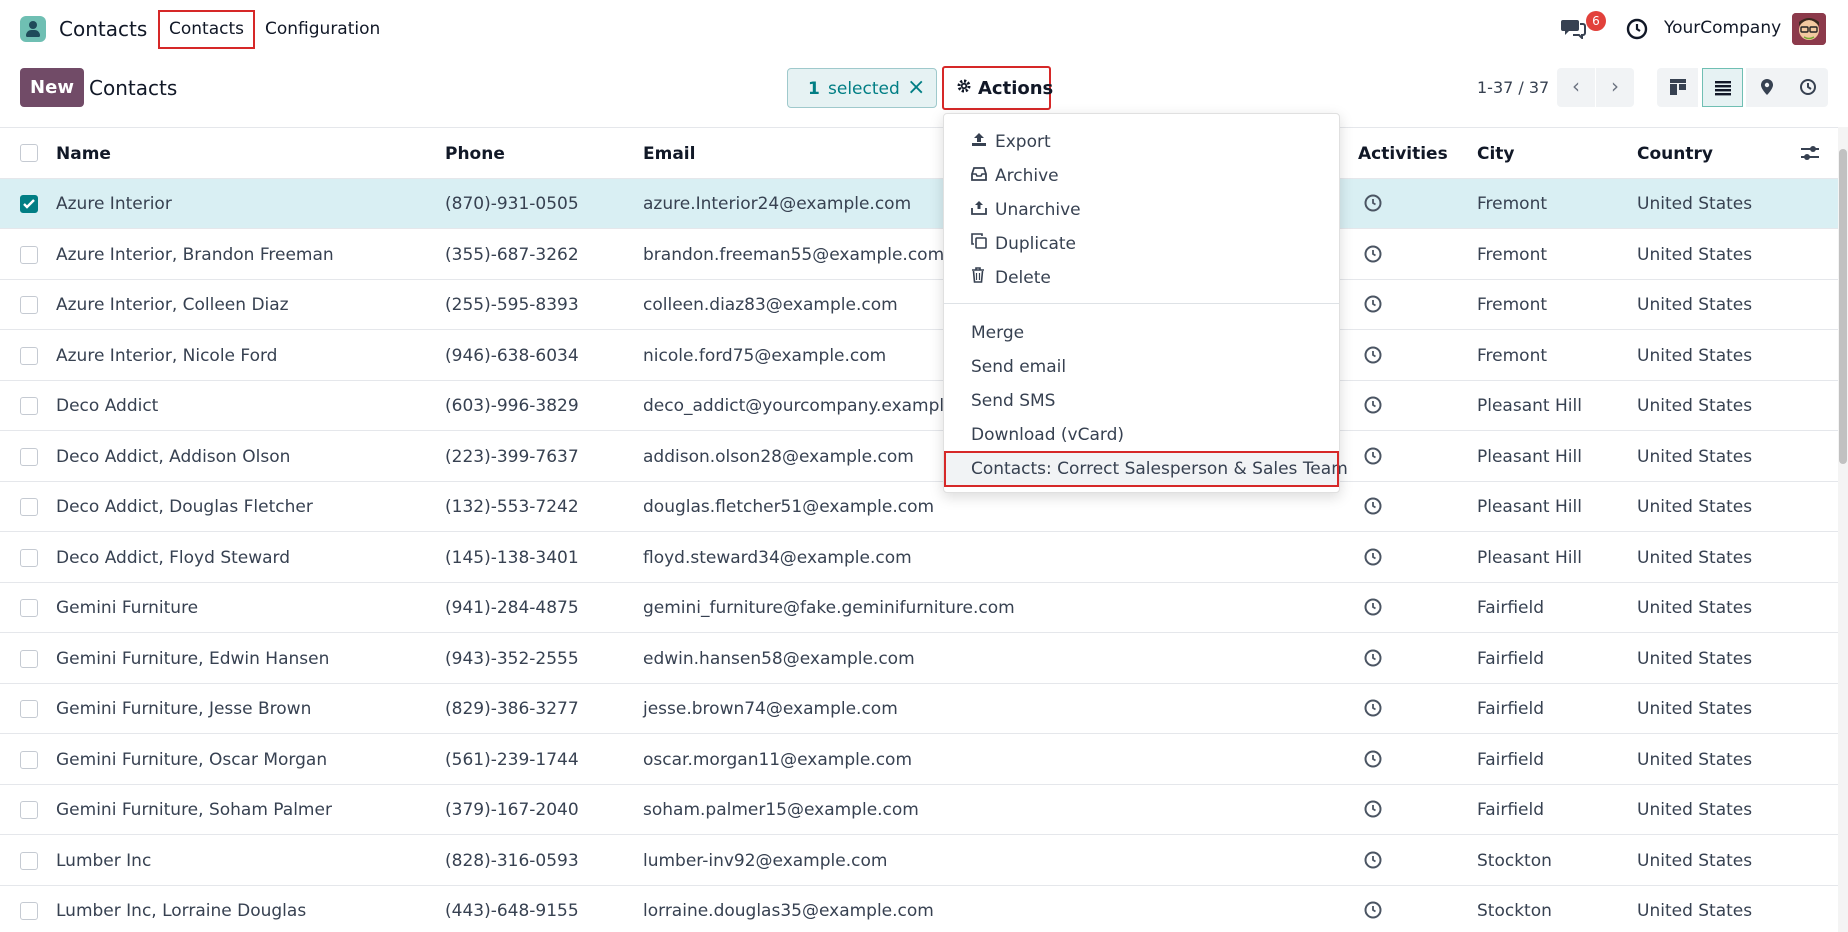 The width and height of the screenshot is (1848, 932). Describe the element at coordinates (194, 810) in the screenshot. I see `cell-name: Gemini Furniture, Soham Palmer` at that location.